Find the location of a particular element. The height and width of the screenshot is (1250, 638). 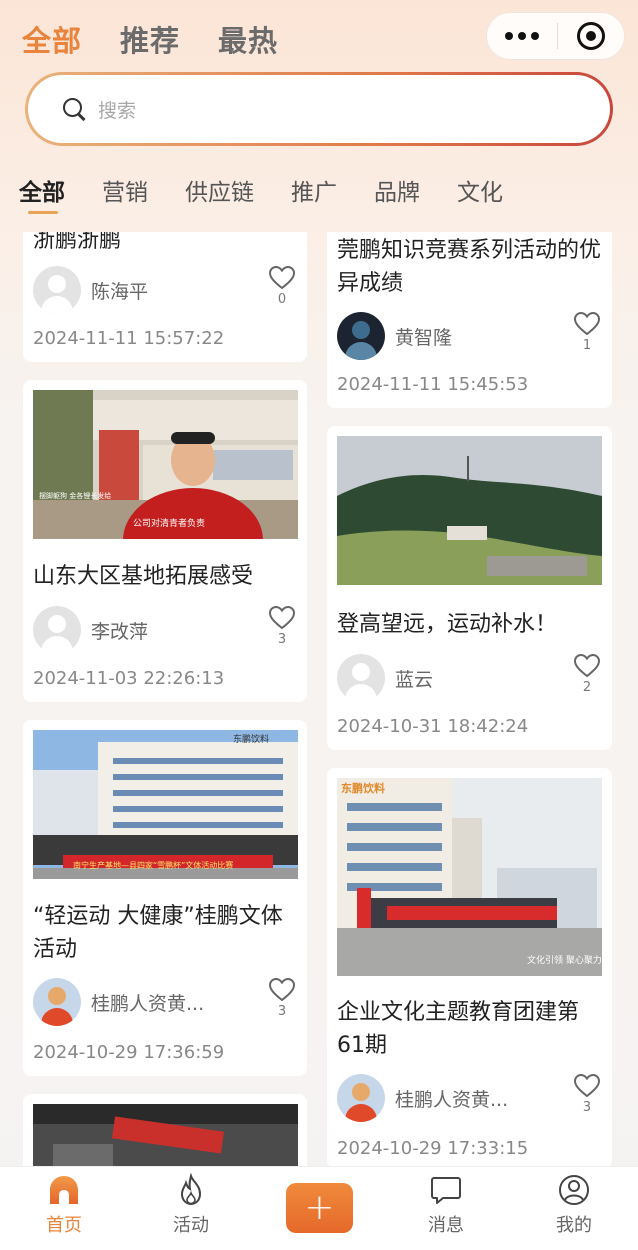

search-bar: 搜索 is located at coordinates (319, 109).